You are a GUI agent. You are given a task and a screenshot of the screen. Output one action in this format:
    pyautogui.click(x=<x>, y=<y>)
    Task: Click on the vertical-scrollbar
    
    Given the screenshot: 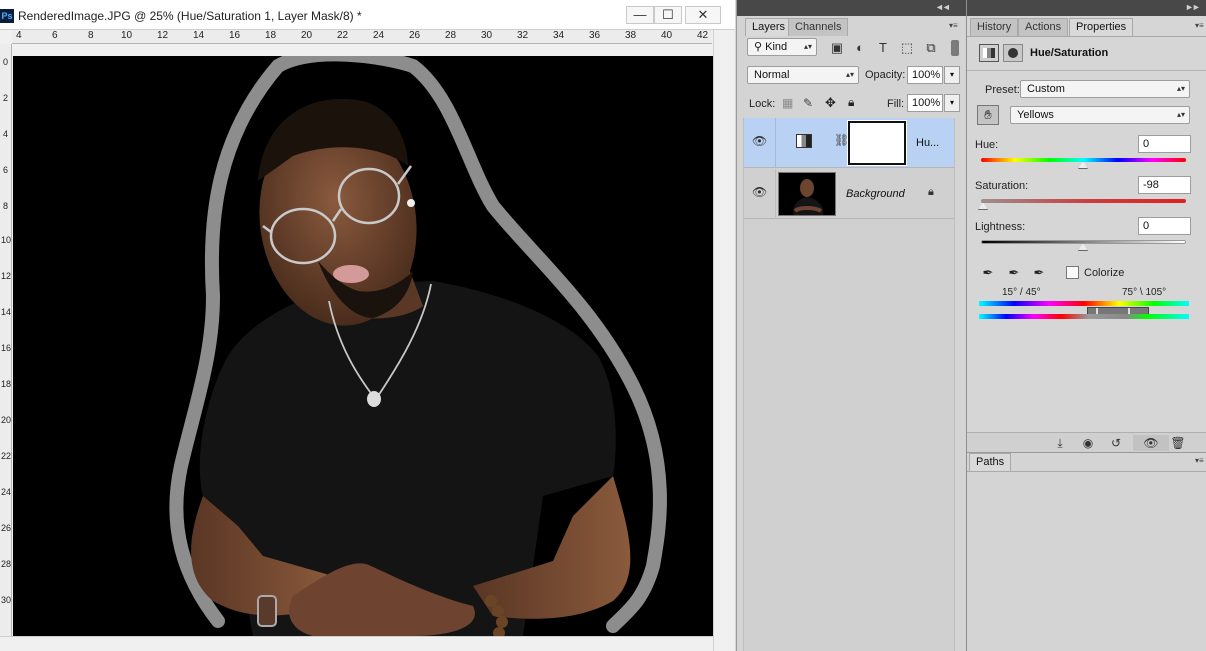 What is the action you would take?
    pyautogui.click(x=724, y=340)
    